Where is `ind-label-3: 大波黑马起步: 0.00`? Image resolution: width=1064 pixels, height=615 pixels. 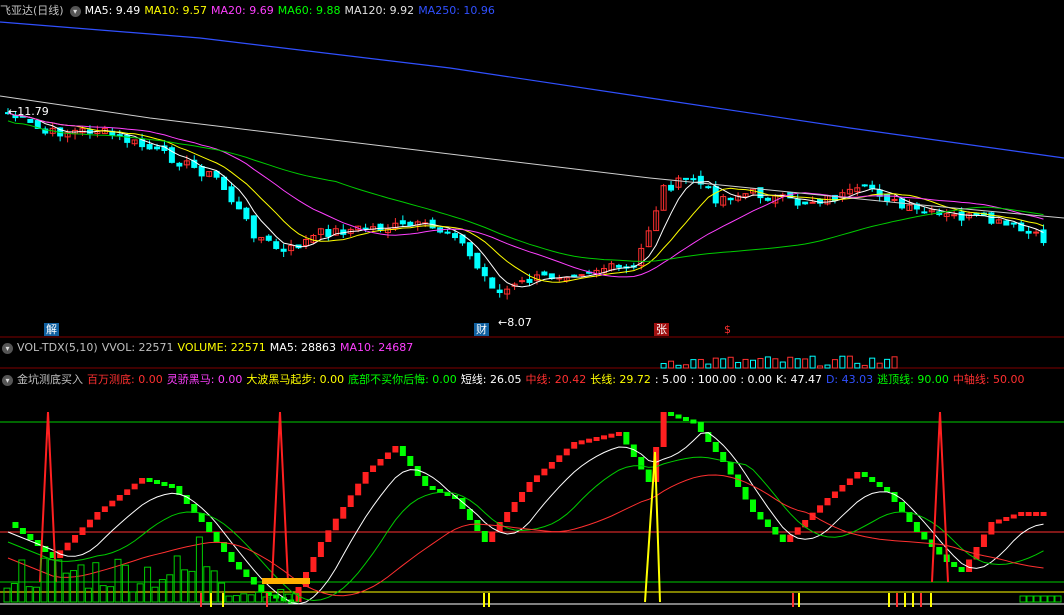
ind-label-3: 大波黑马起步: 0.00 is located at coordinates (295, 379).